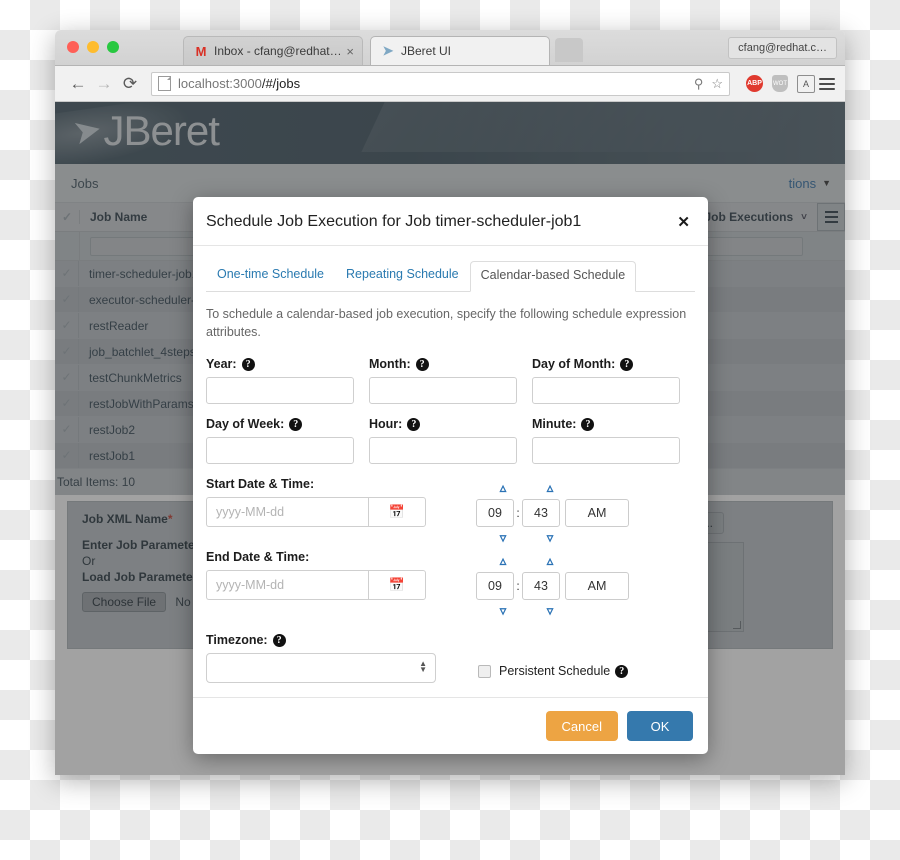 The width and height of the screenshot is (900, 860). I want to click on close-icon: ✕, so click(683, 221).